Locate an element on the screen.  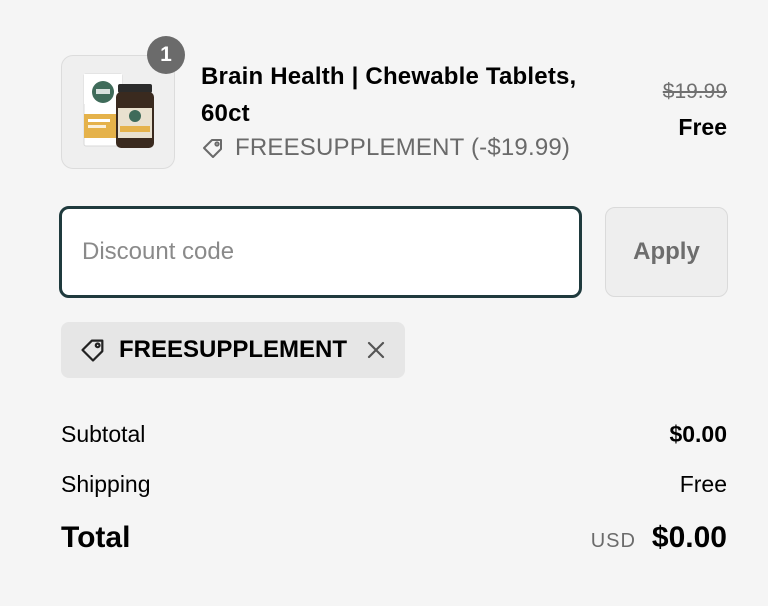
product-image is located at coordinates (118, 110).